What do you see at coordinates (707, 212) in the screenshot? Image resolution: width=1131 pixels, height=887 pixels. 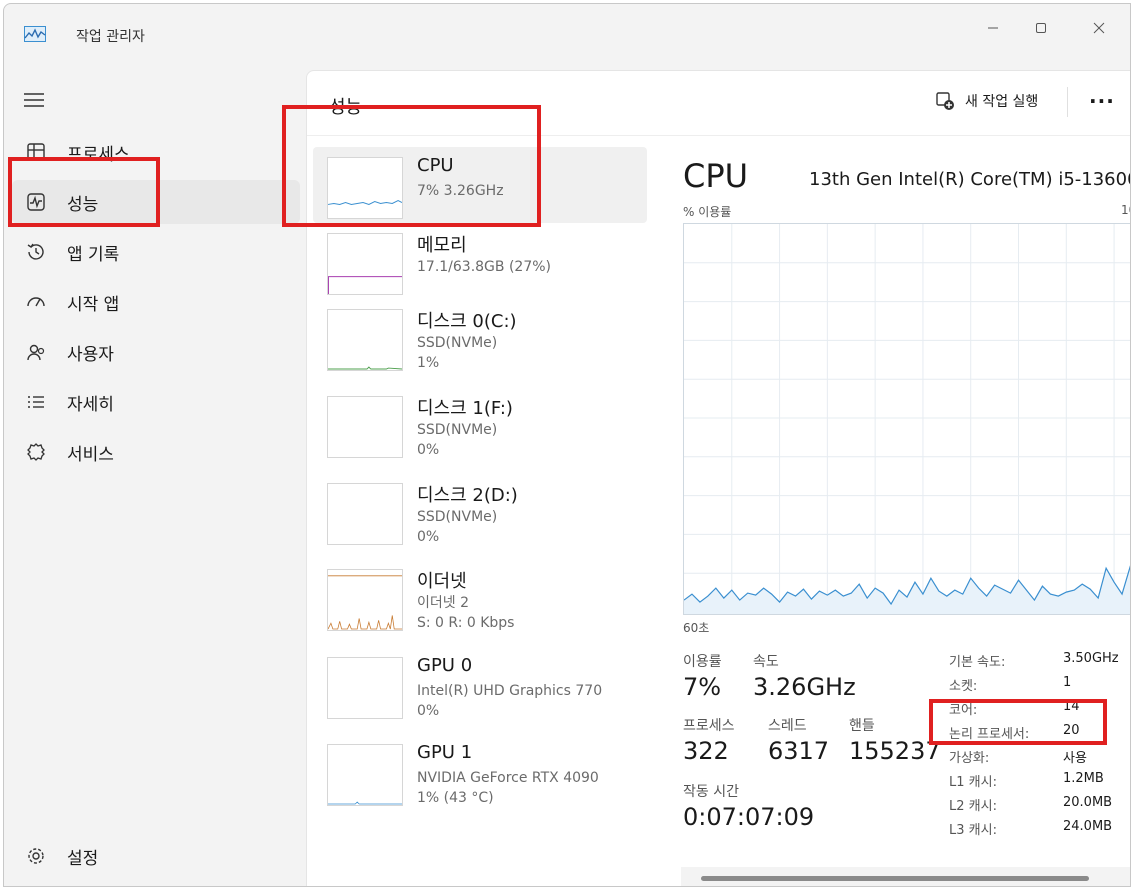 I see `graph-y-label: % 이용률` at bounding box center [707, 212].